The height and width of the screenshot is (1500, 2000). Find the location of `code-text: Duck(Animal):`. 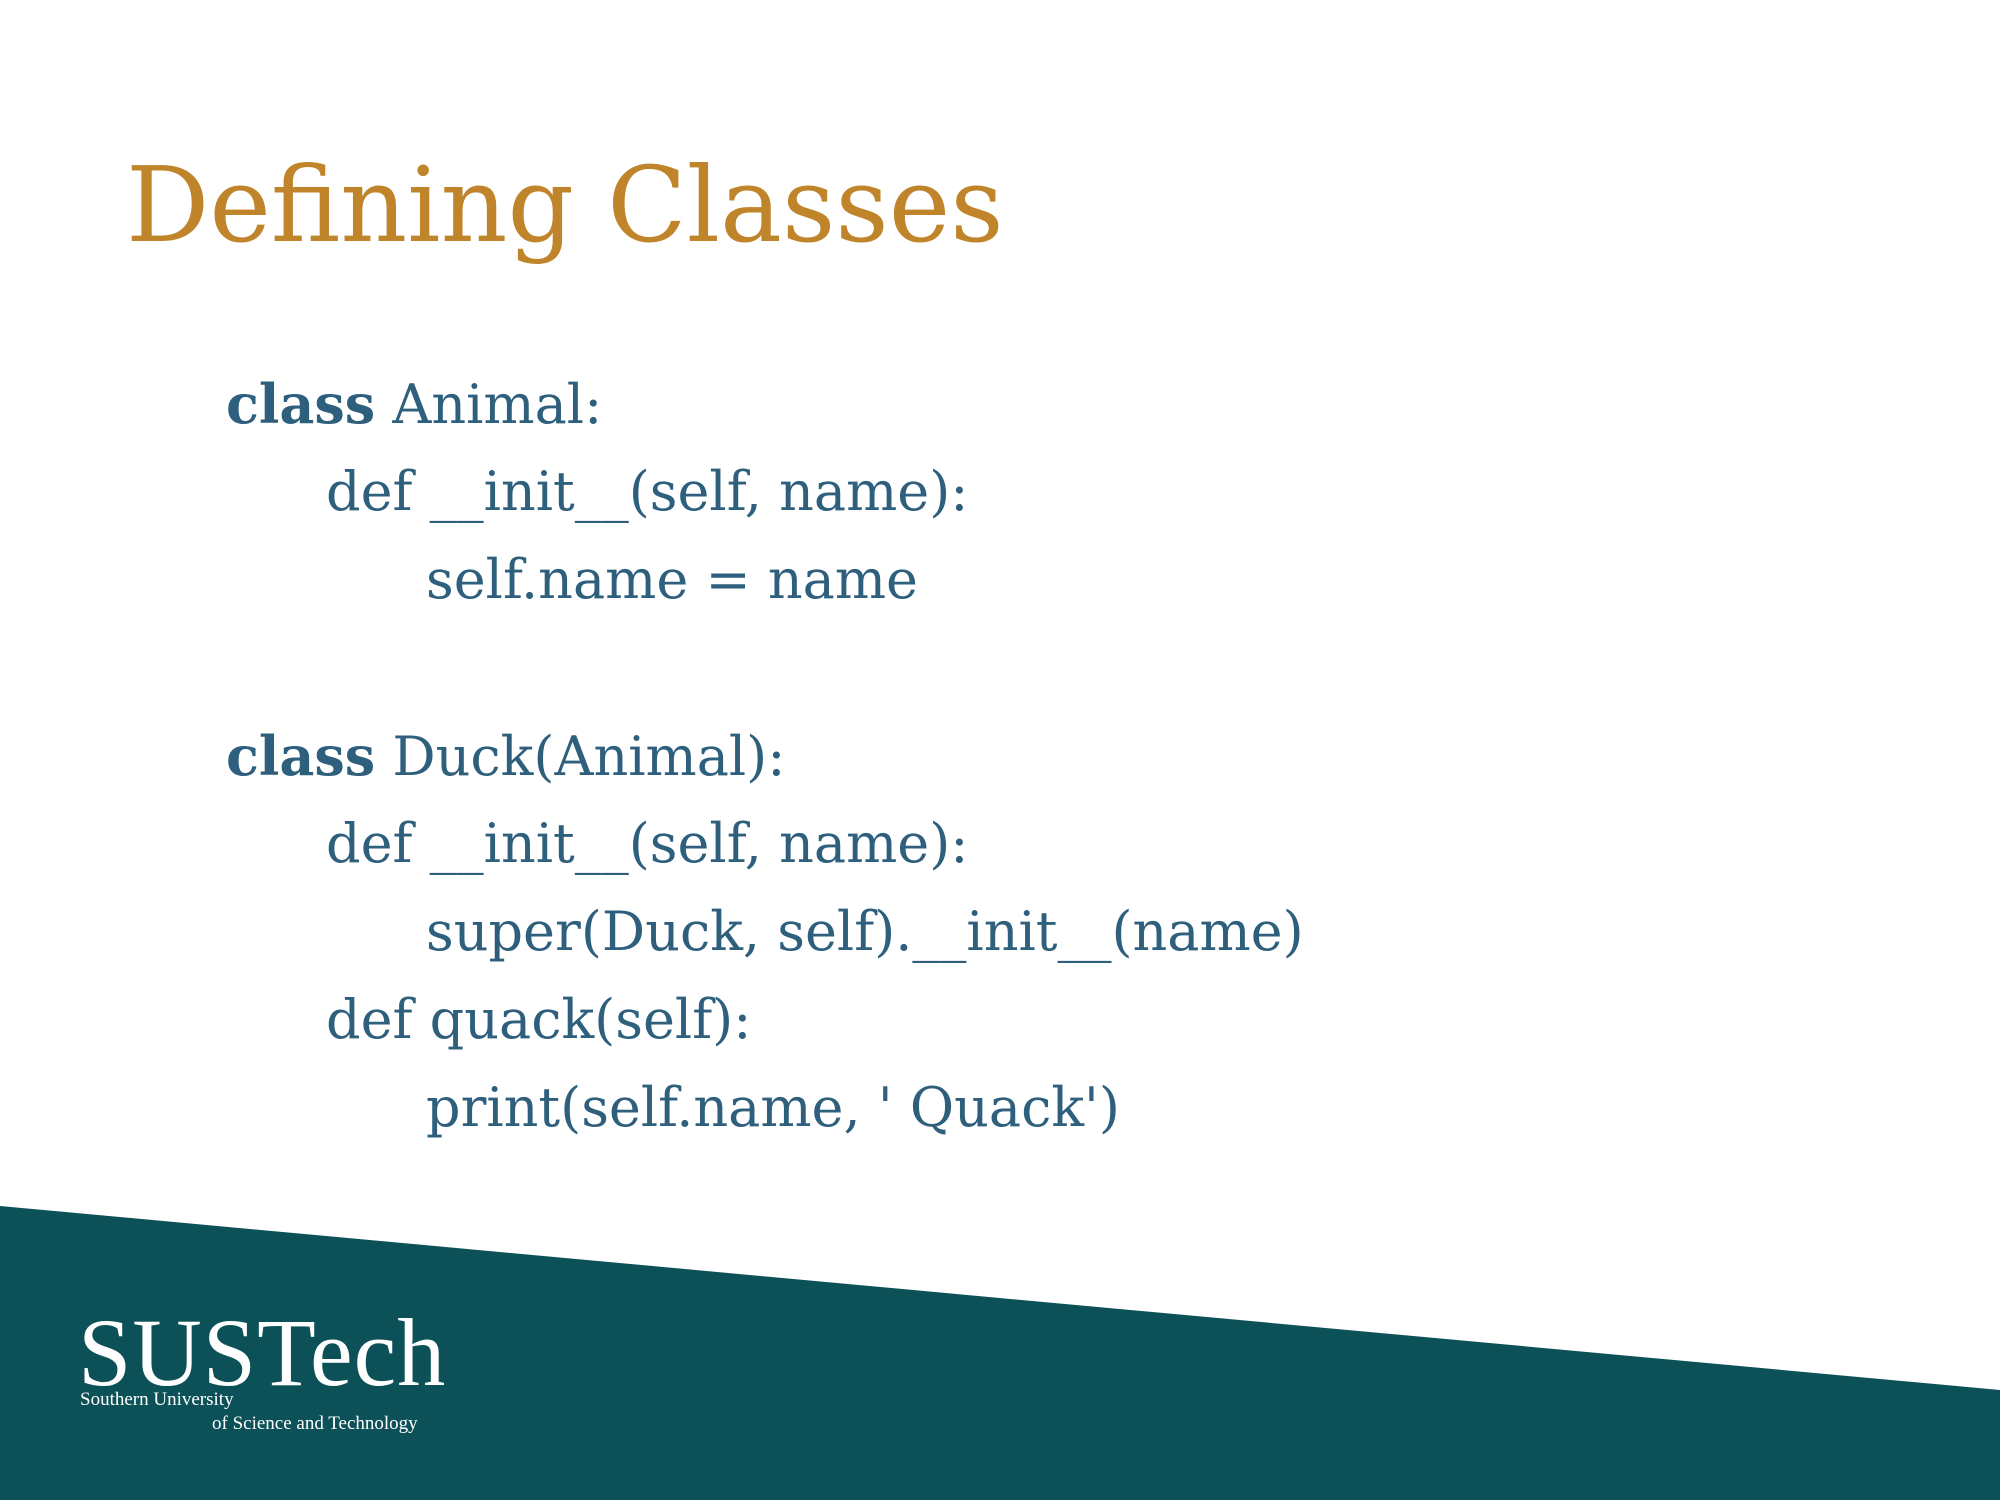

code-text: Duck(Animal): is located at coordinates (580, 756).